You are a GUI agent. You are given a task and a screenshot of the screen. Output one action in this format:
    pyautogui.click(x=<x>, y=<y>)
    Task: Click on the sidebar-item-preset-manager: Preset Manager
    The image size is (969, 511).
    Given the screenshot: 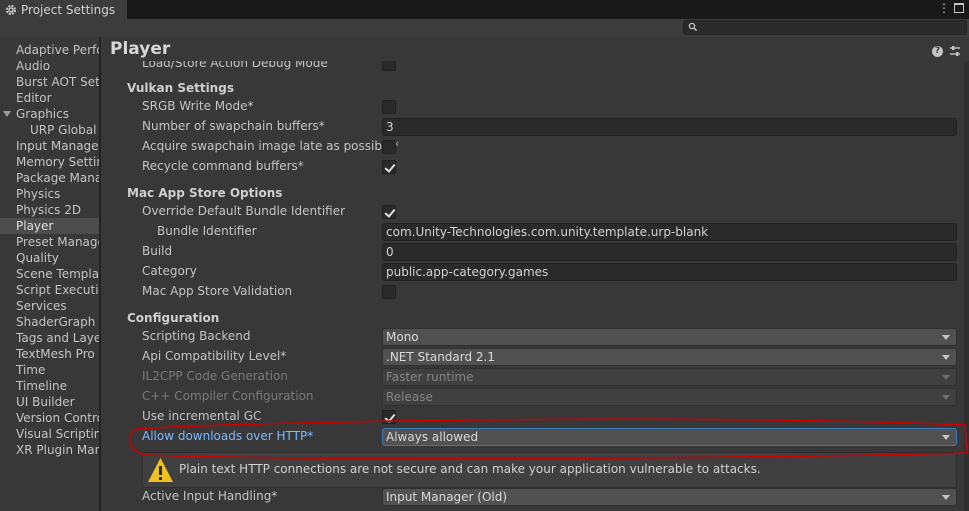 What is the action you would take?
    pyautogui.click(x=49, y=242)
    